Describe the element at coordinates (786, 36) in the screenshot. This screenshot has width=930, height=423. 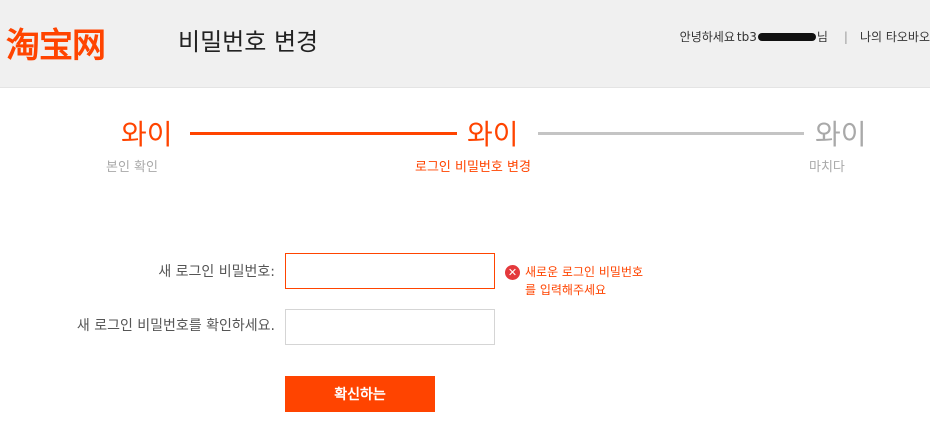
I see `redacted-username` at that location.